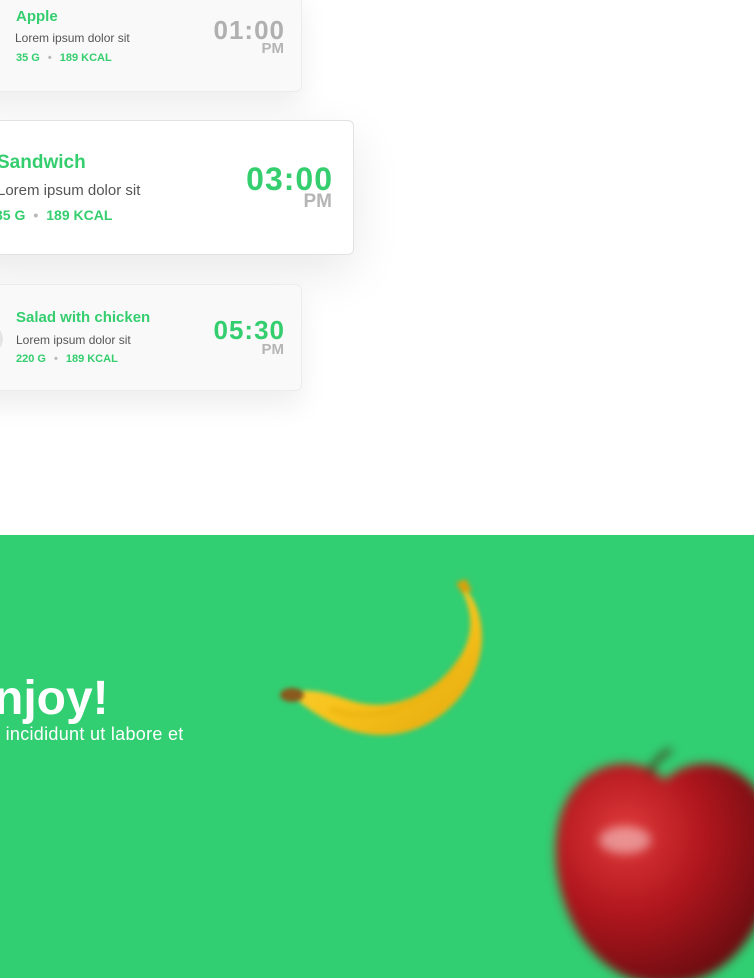 This screenshot has height=978, width=754. What do you see at coordinates (83, 317) in the screenshot?
I see `meal-name: Salad with chicken` at bounding box center [83, 317].